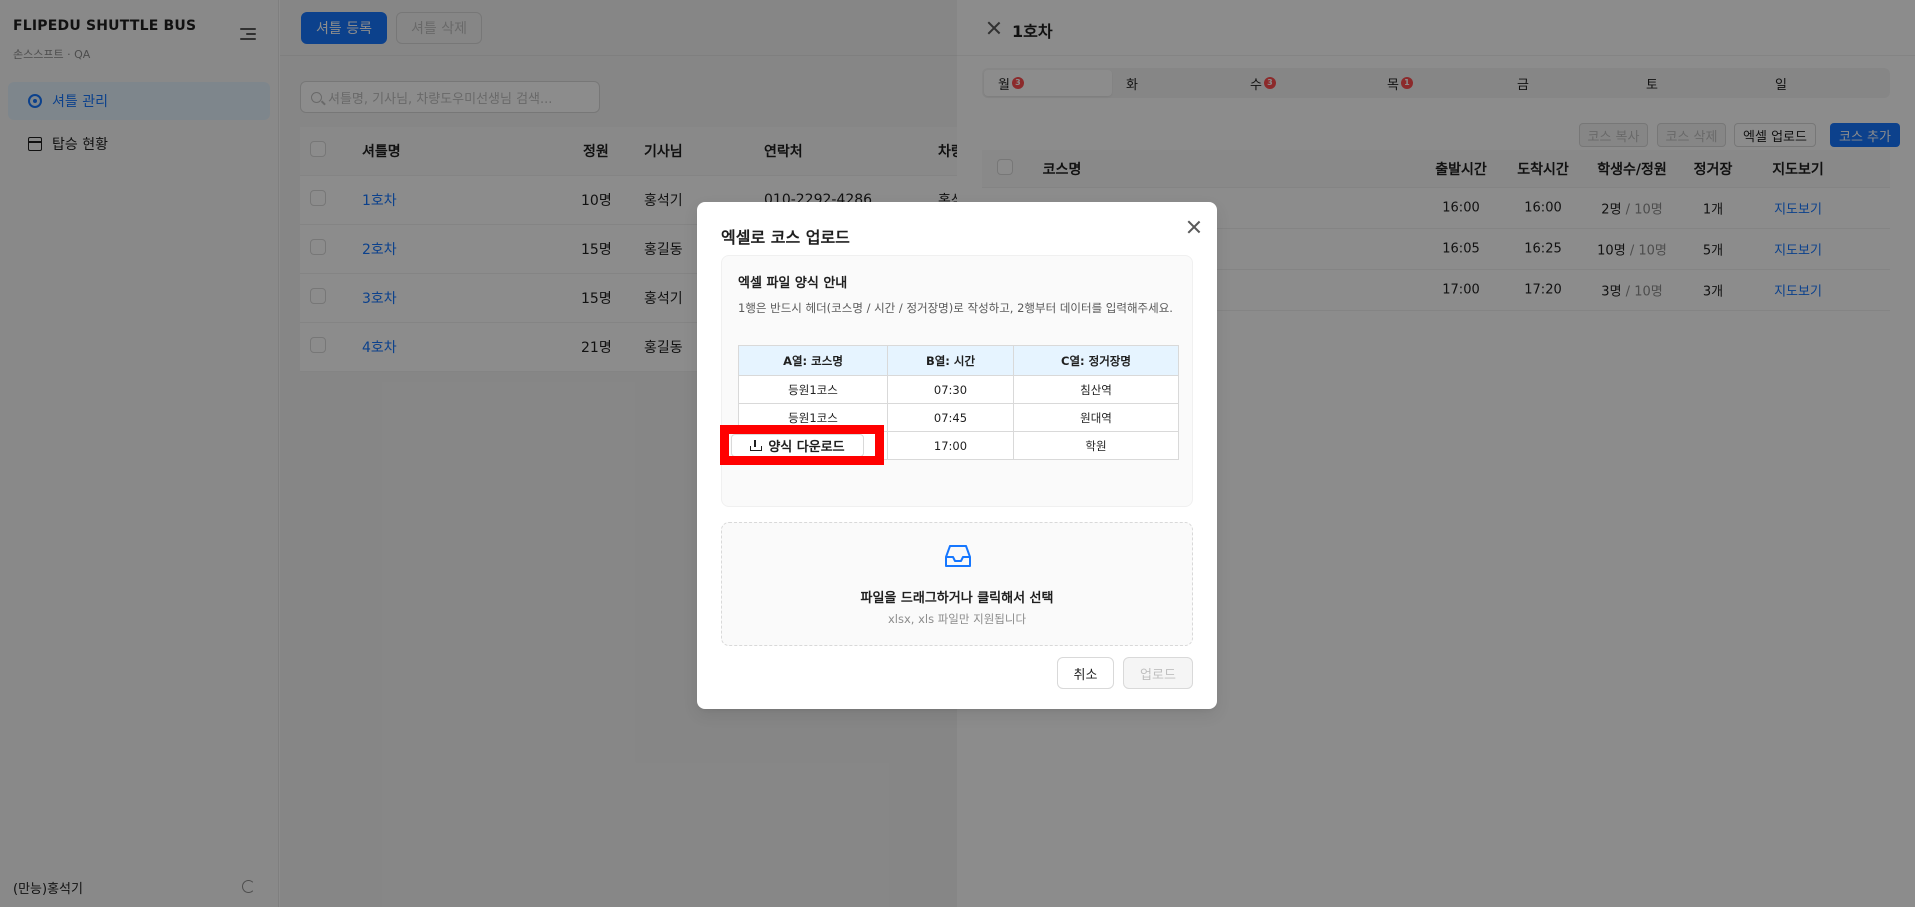  Describe the element at coordinates (1096, 417) in the screenshot. I see `table-cell: 원대역` at that location.